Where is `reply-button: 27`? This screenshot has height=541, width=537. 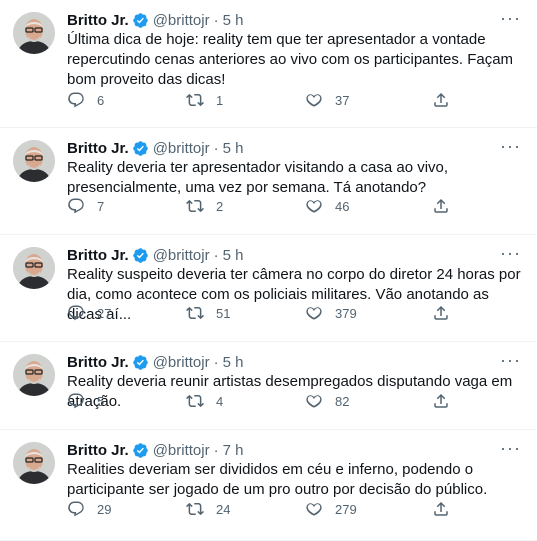 reply-button: 27 is located at coordinates (89, 313).